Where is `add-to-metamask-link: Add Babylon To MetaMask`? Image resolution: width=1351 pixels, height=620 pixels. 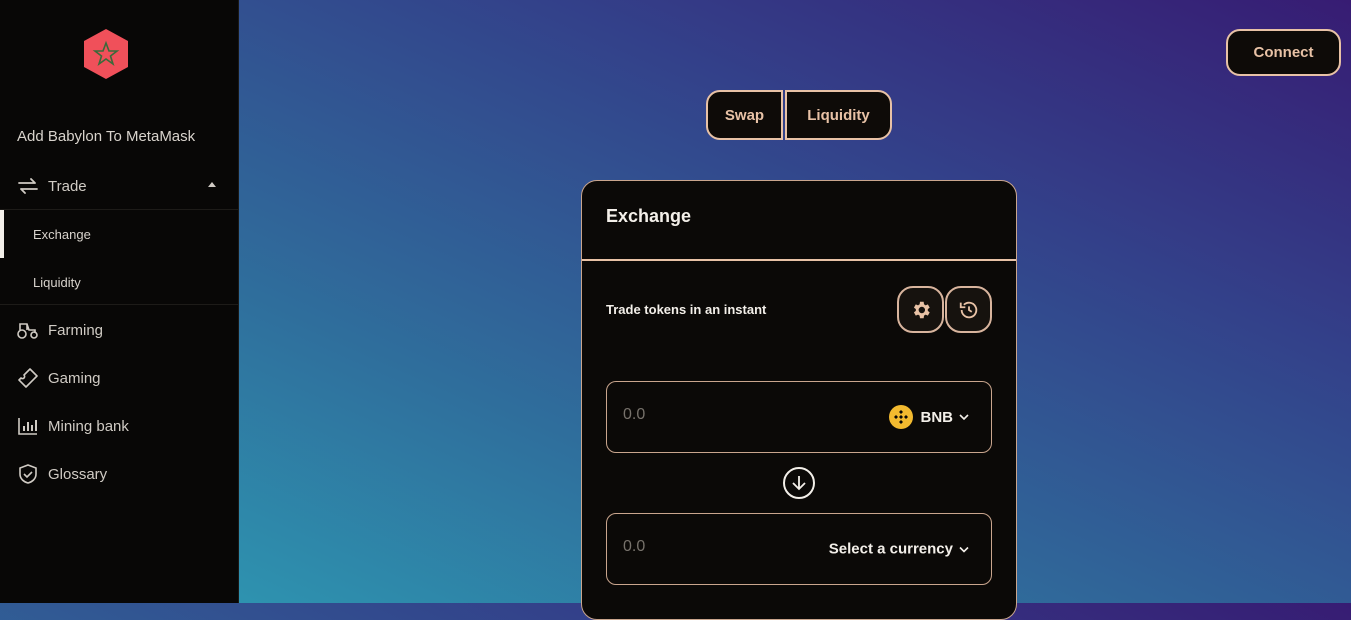
add-to-metamask-link: Add Babylon To MetaMask is located at coordinates (106, 136).